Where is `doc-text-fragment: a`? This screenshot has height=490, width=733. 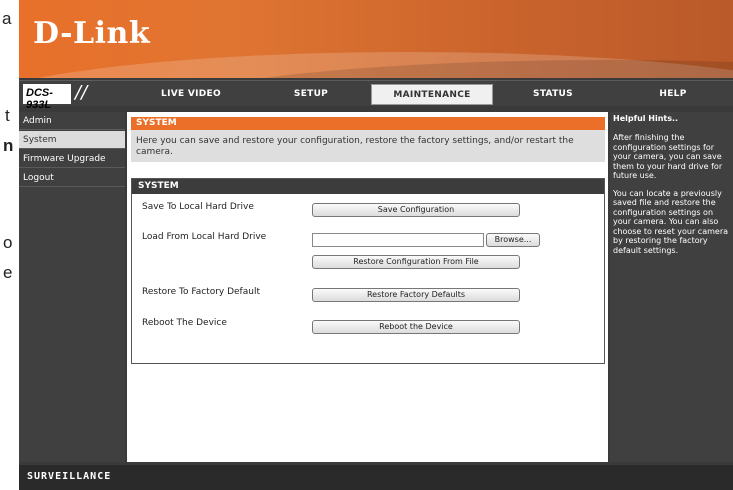 doc-text-fragment: a is located at coordinates (7, 18).